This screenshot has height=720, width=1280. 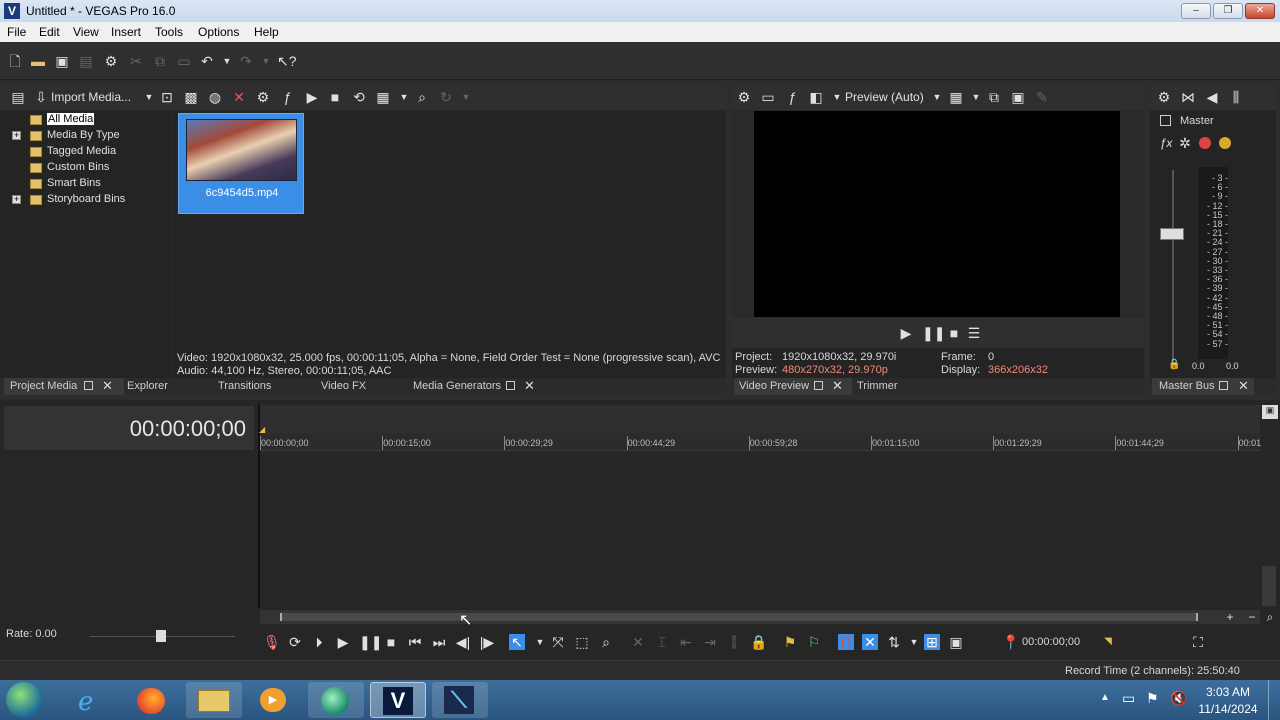 What do you see at coordinates (207, 61) in the screenshot?
I see `undo-icon: ↶` at bounding box center [207, 61].